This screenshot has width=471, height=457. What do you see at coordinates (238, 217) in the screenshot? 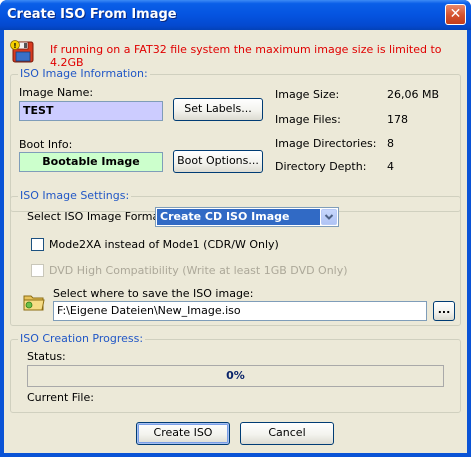
I see `iso-format-selected-value: Create CD ISO Image` at bounding box center [238, 217].